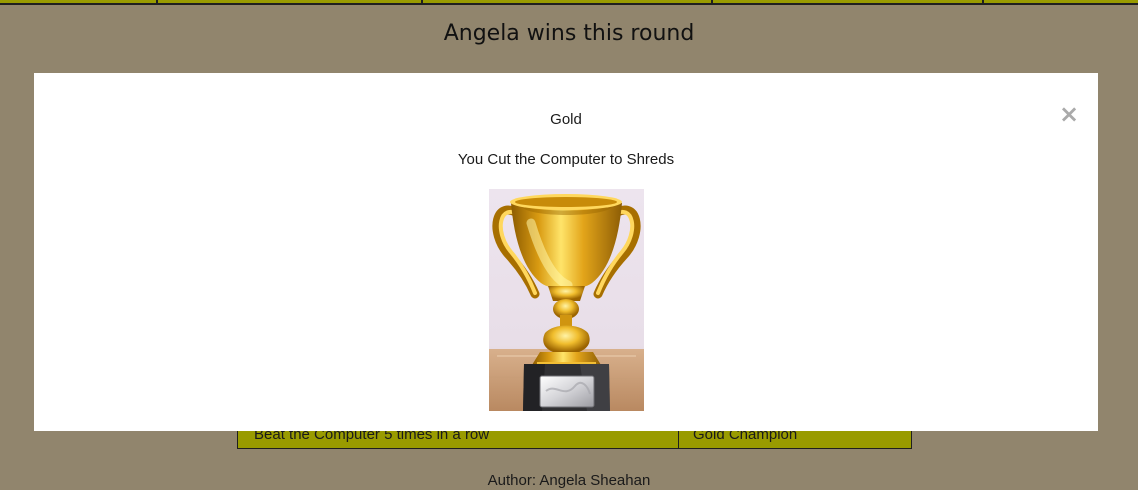 This screenshot has width=1138, height=490. I want to click on round-result-heading: Angela wins this round, so click(569, 33).